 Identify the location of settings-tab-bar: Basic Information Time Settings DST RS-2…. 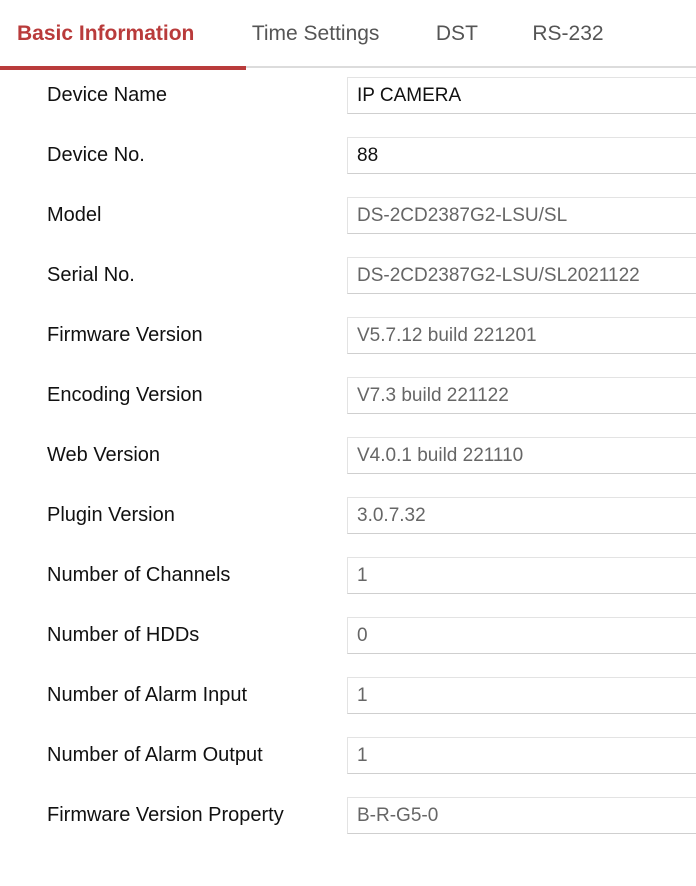
(348, 35).